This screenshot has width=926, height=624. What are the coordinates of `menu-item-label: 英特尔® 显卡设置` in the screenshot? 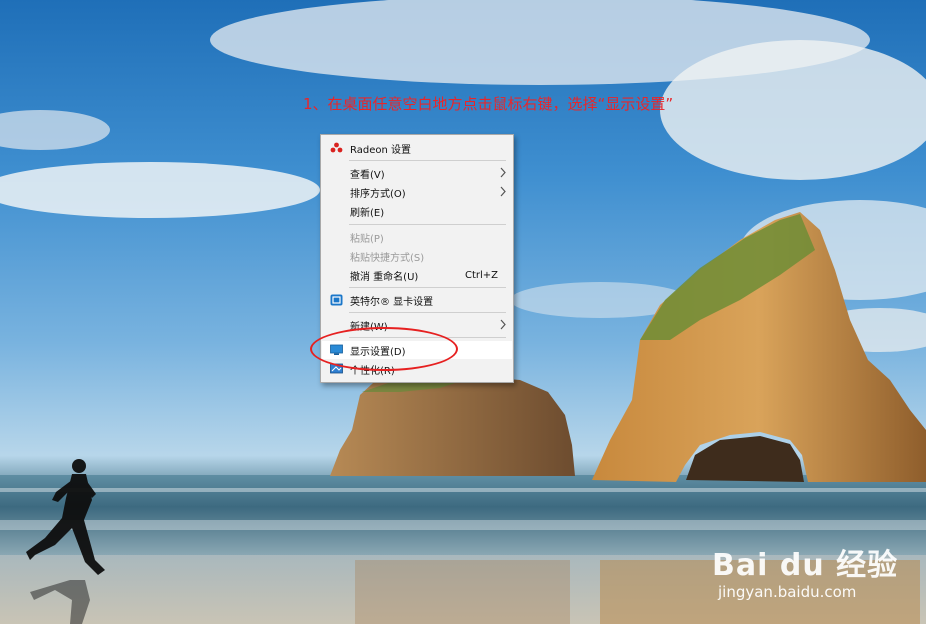 It's located at (392, 302).